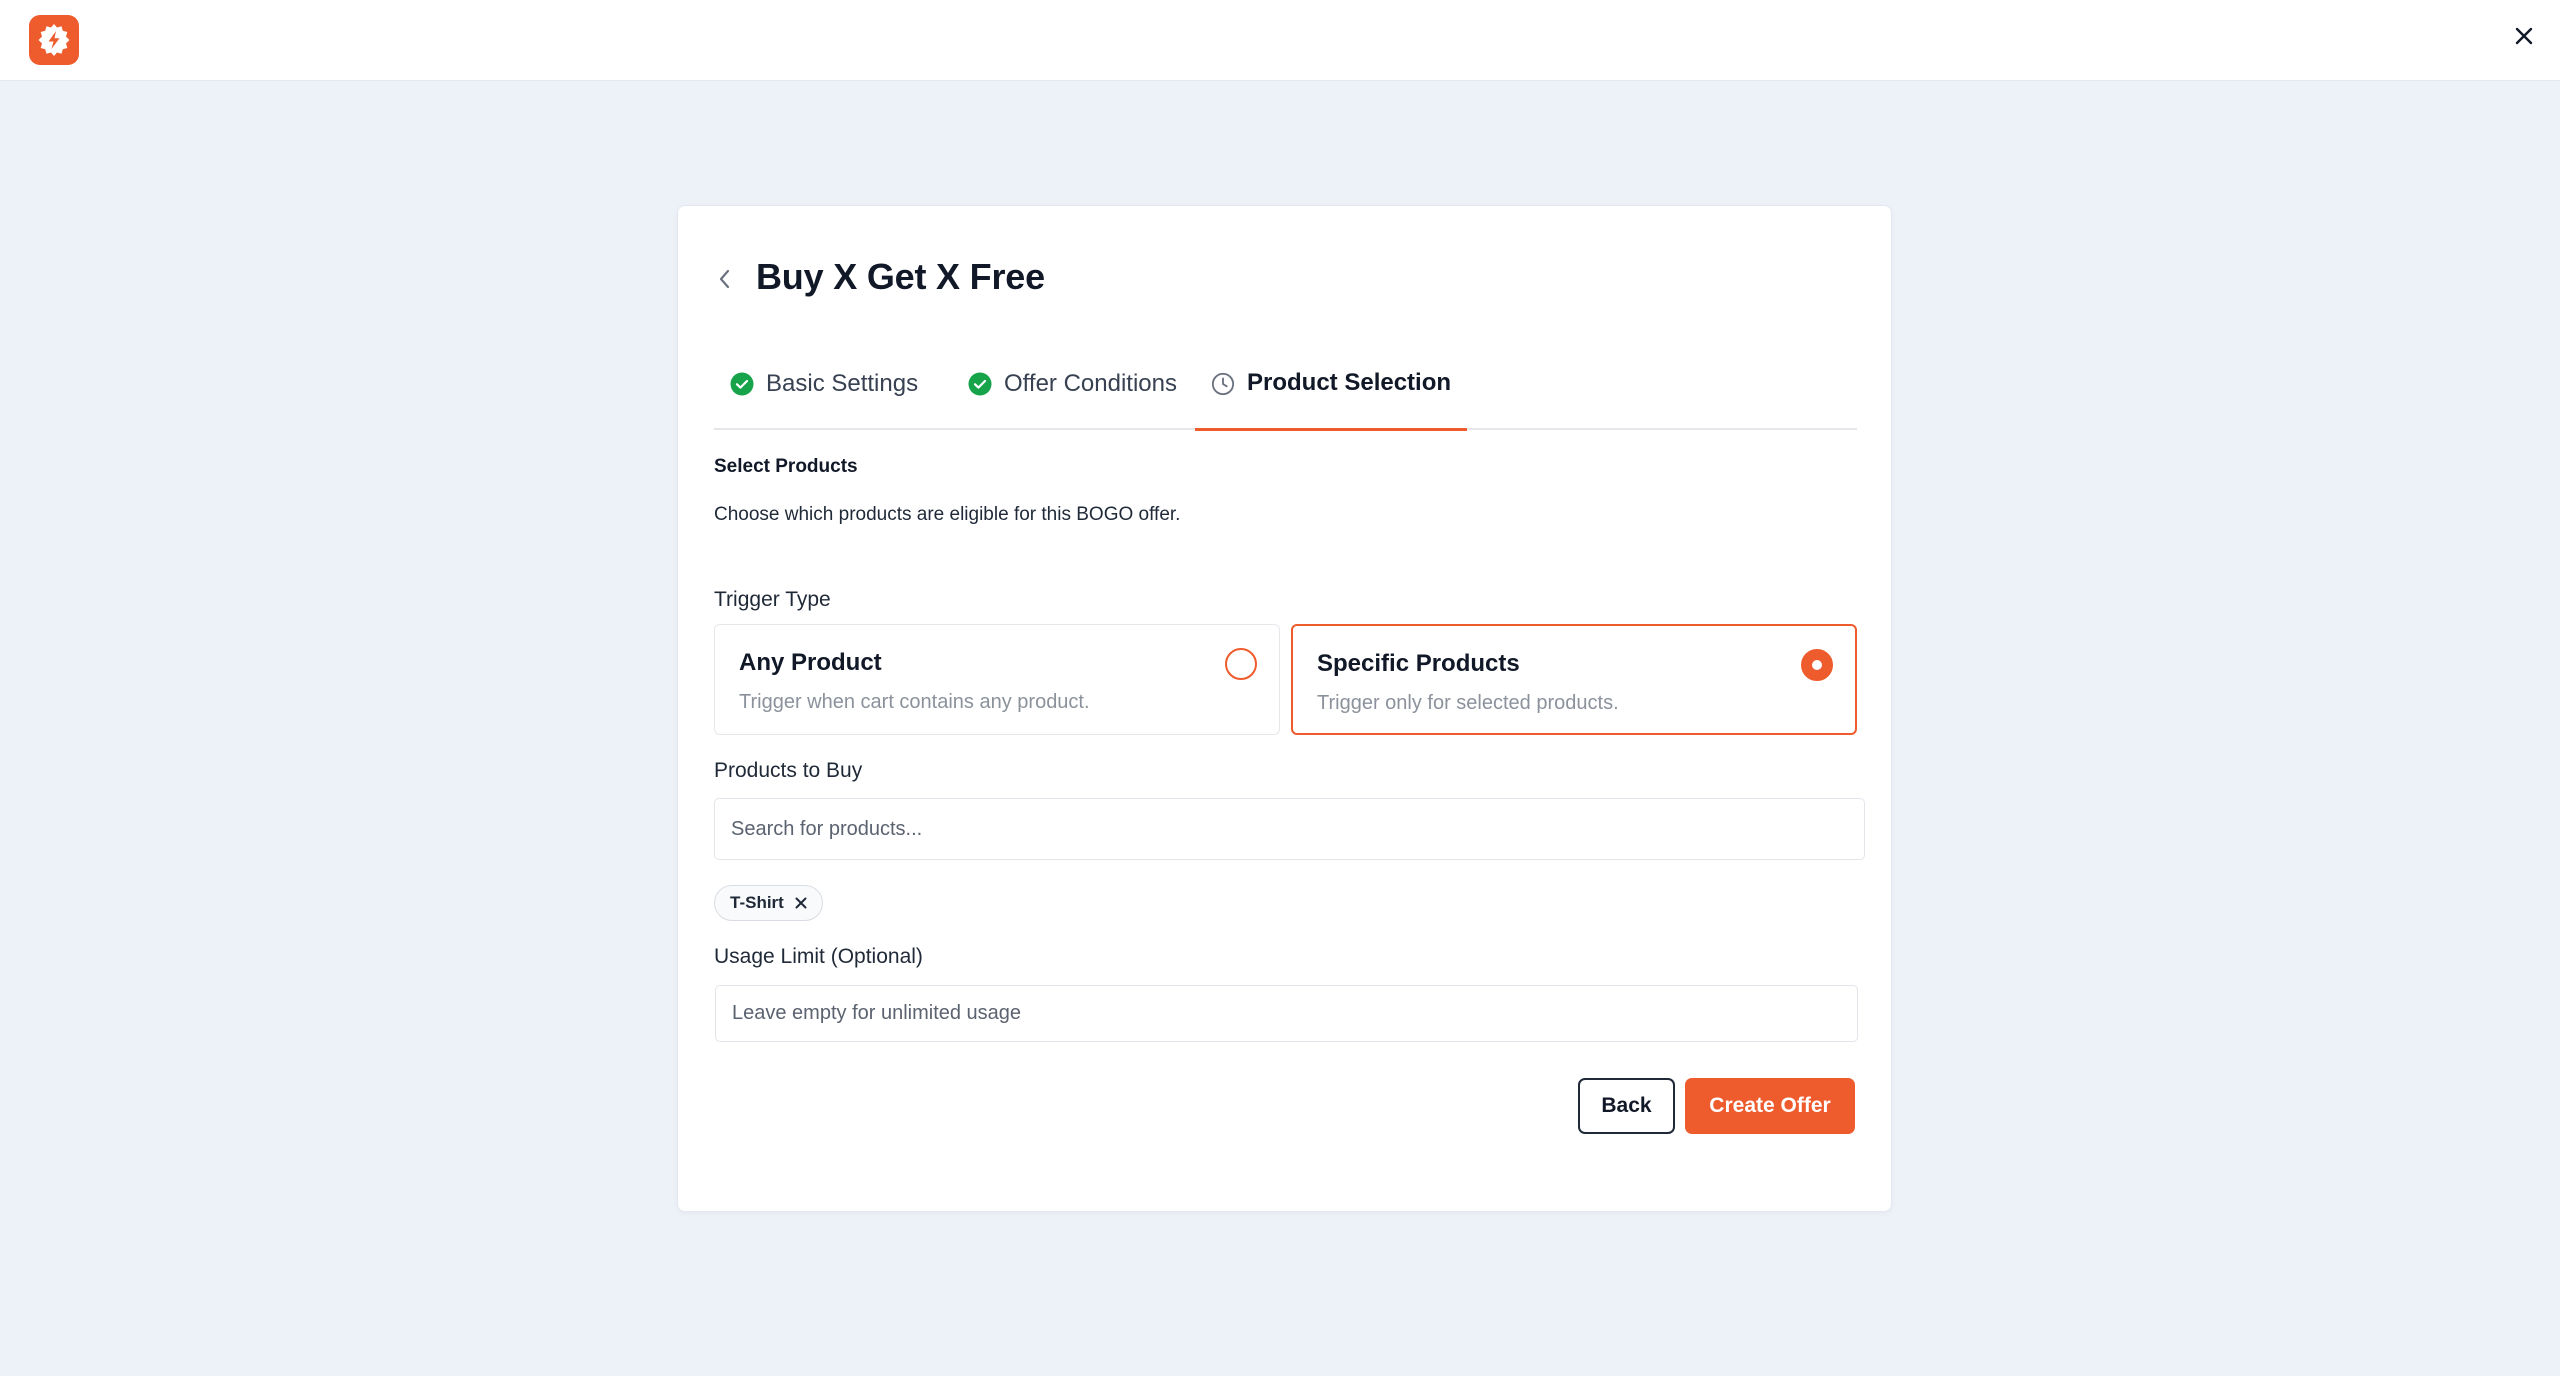 The width and height of the screenshot is (2560, 1376). I want to click on tab-offer-conditions: Offer Conditions, so click(1072, 384).